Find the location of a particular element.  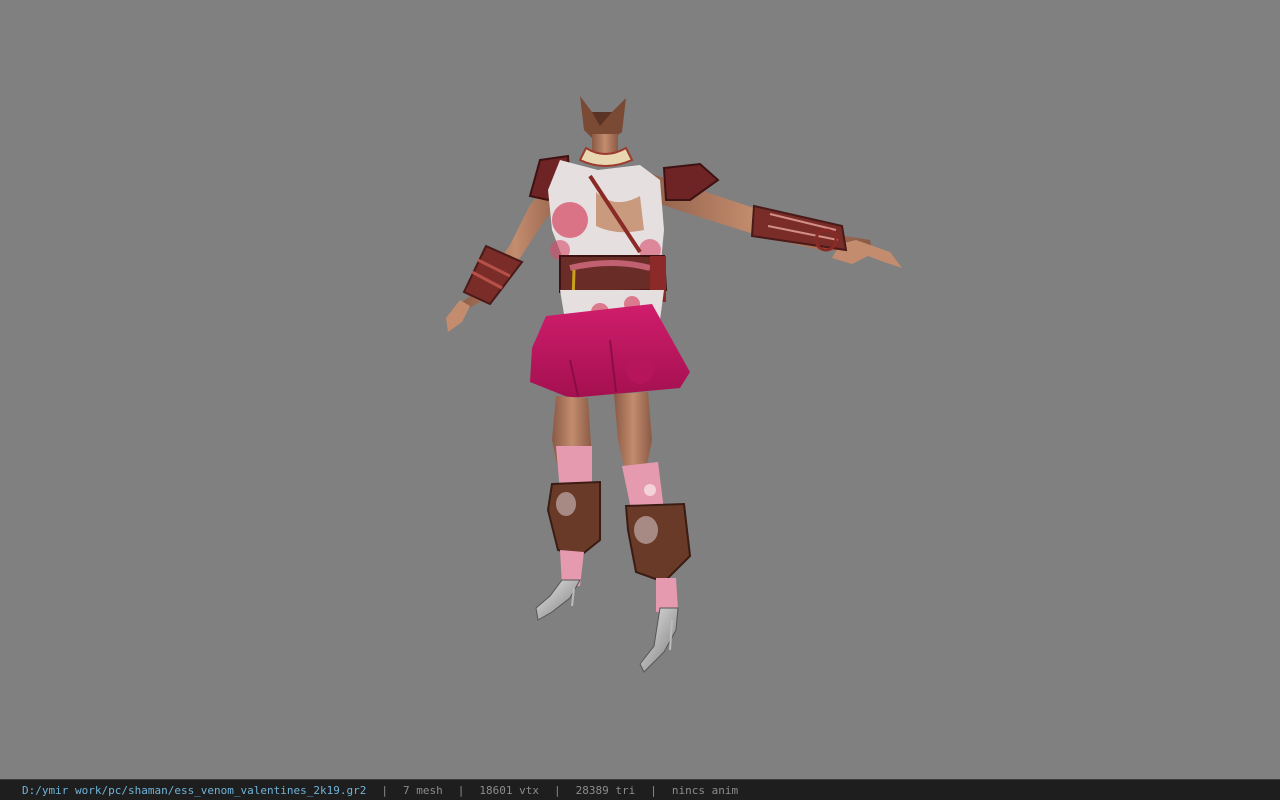

mesh-count: 7 mesh is located at coordinates (423, 790).